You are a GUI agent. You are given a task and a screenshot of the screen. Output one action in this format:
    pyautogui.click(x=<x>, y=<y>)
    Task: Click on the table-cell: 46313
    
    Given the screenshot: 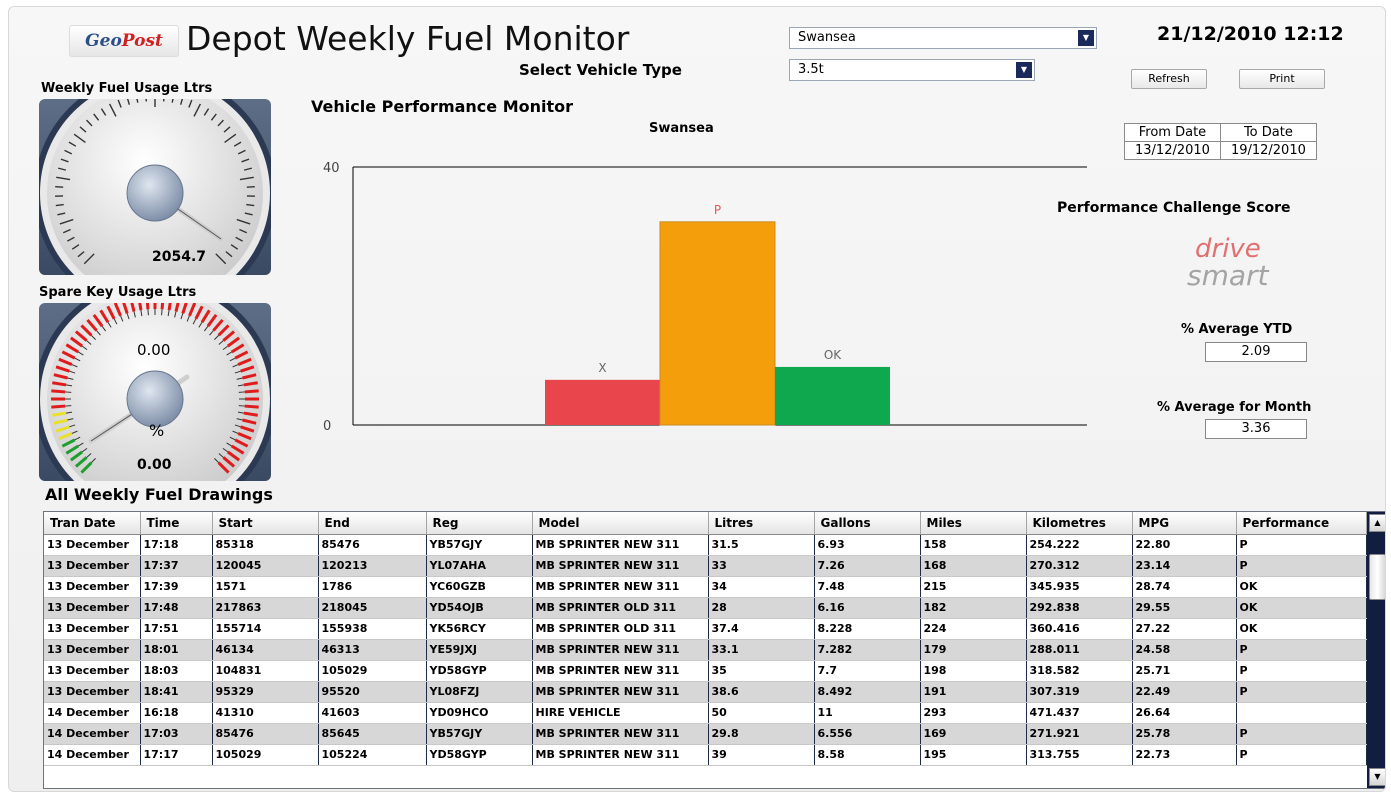 What is the action you would take?
    pyautogui.click(x=372, y=650)
    